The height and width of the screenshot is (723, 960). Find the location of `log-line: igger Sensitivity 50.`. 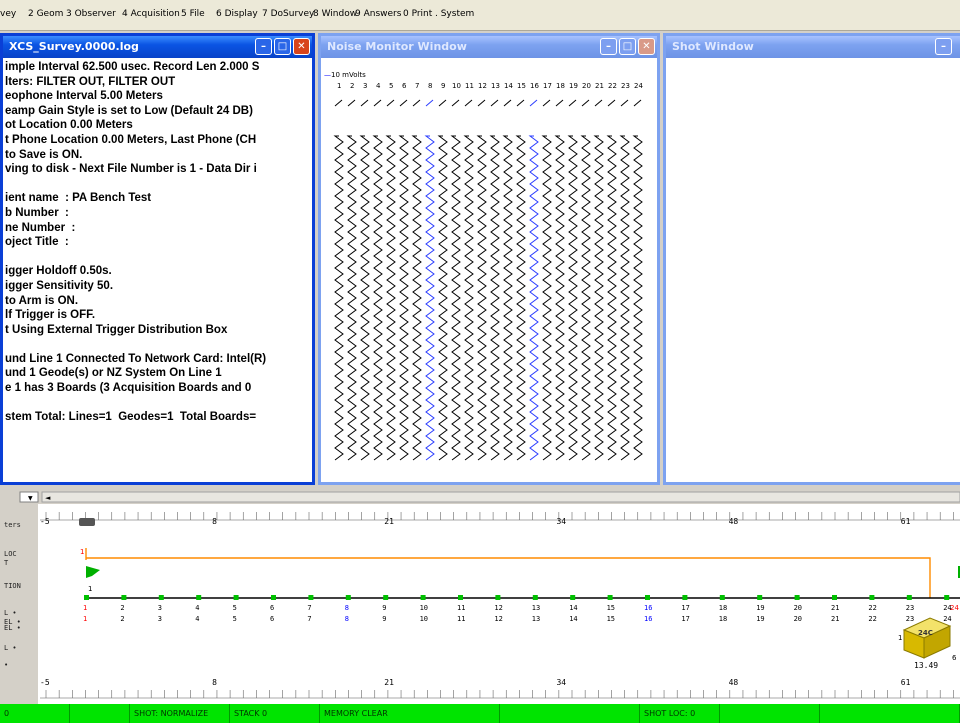

log-line: igger Sensitivity 50. is located at coordinates (59, 285).